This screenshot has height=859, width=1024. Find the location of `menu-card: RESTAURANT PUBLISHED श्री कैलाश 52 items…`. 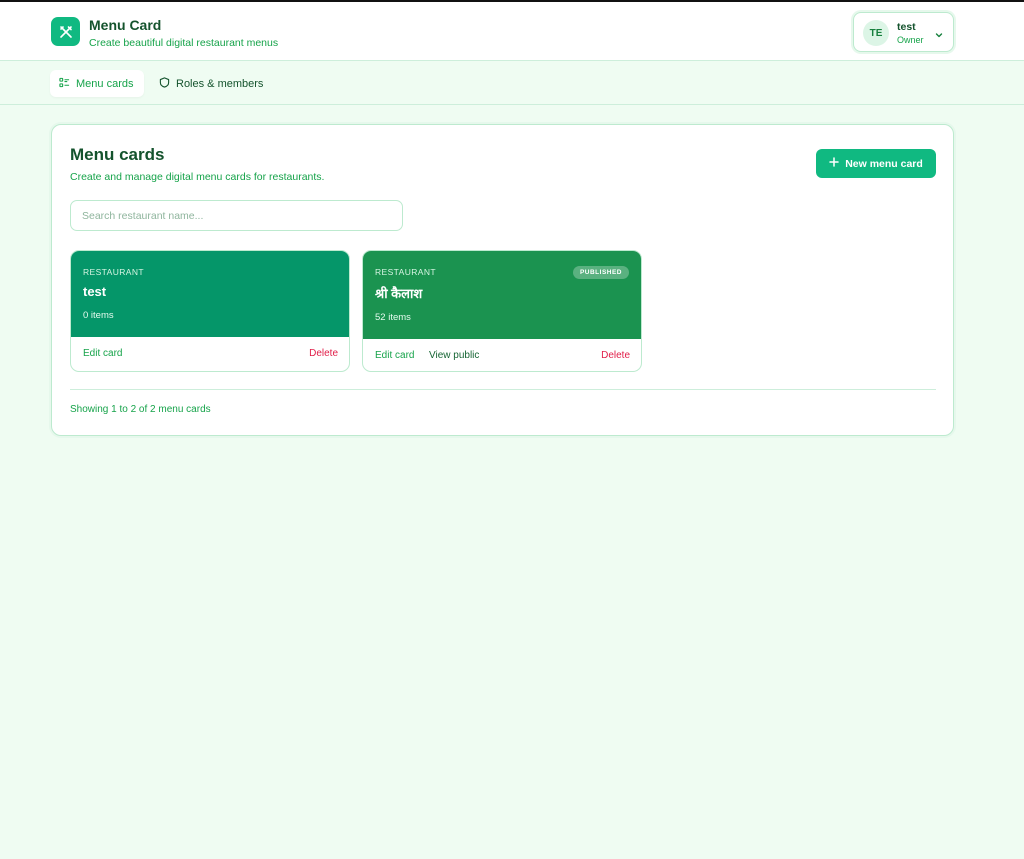

menu-card: RESTAURANT PUBLISHED श्री कैलाश 52 items… is located at coordinates (502, 311).